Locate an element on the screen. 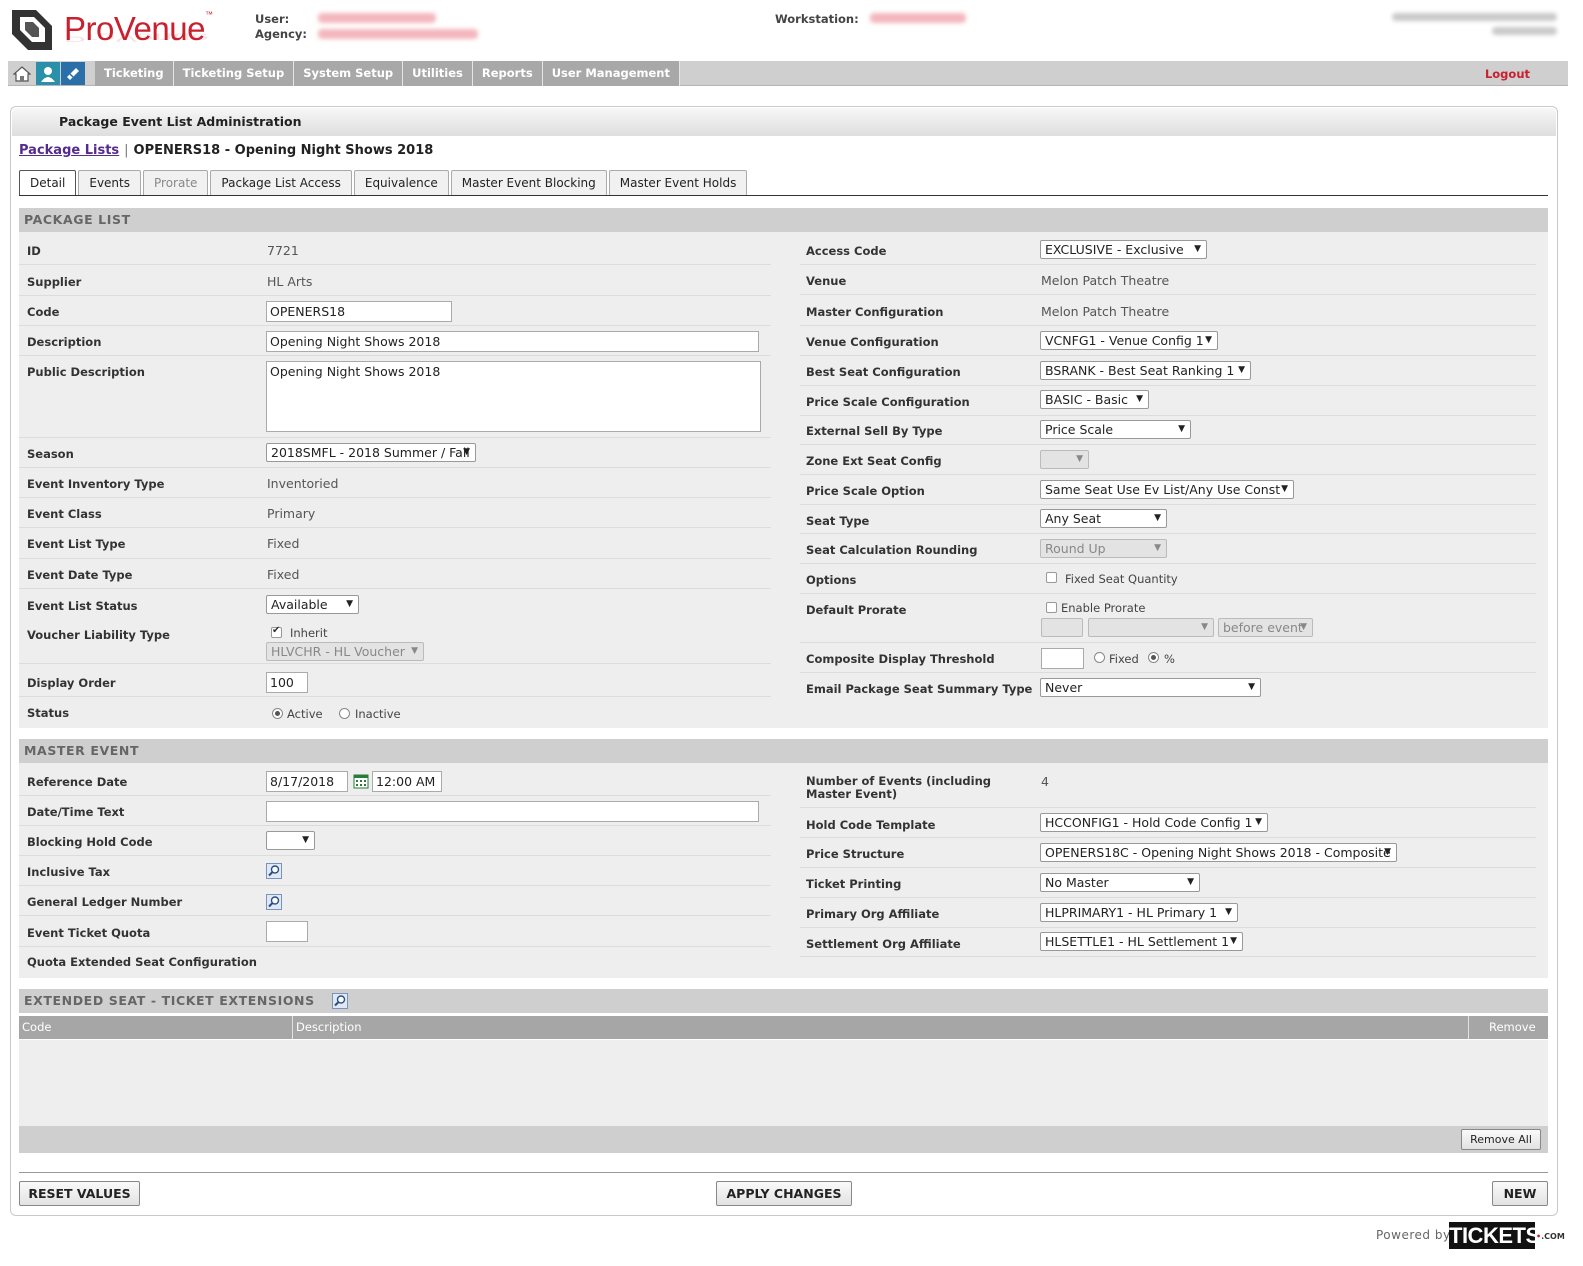 This screenshot has height=1266, width=1583. venue-label: Venue is located at coordinates (826, 281).